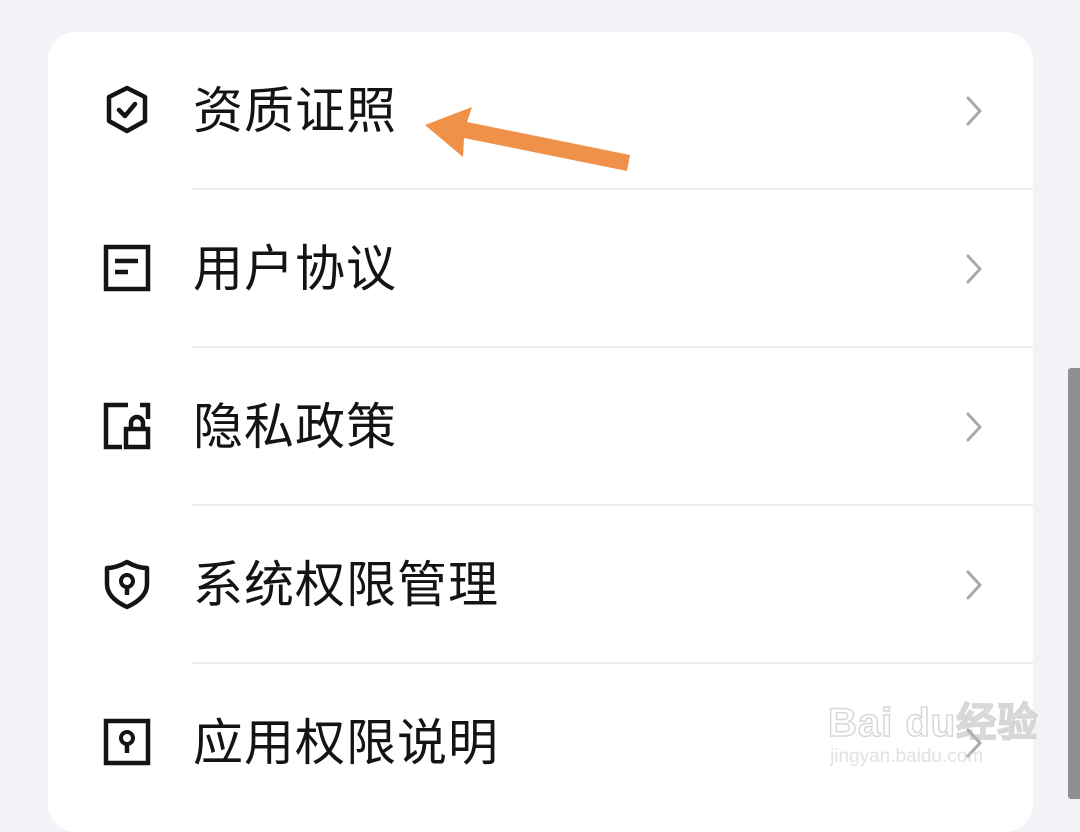 The image size is (1080, 832). What do you see at coordinates (127, 268) in the screenshot?
I see `document-icon` at bounding box center [127, 268].